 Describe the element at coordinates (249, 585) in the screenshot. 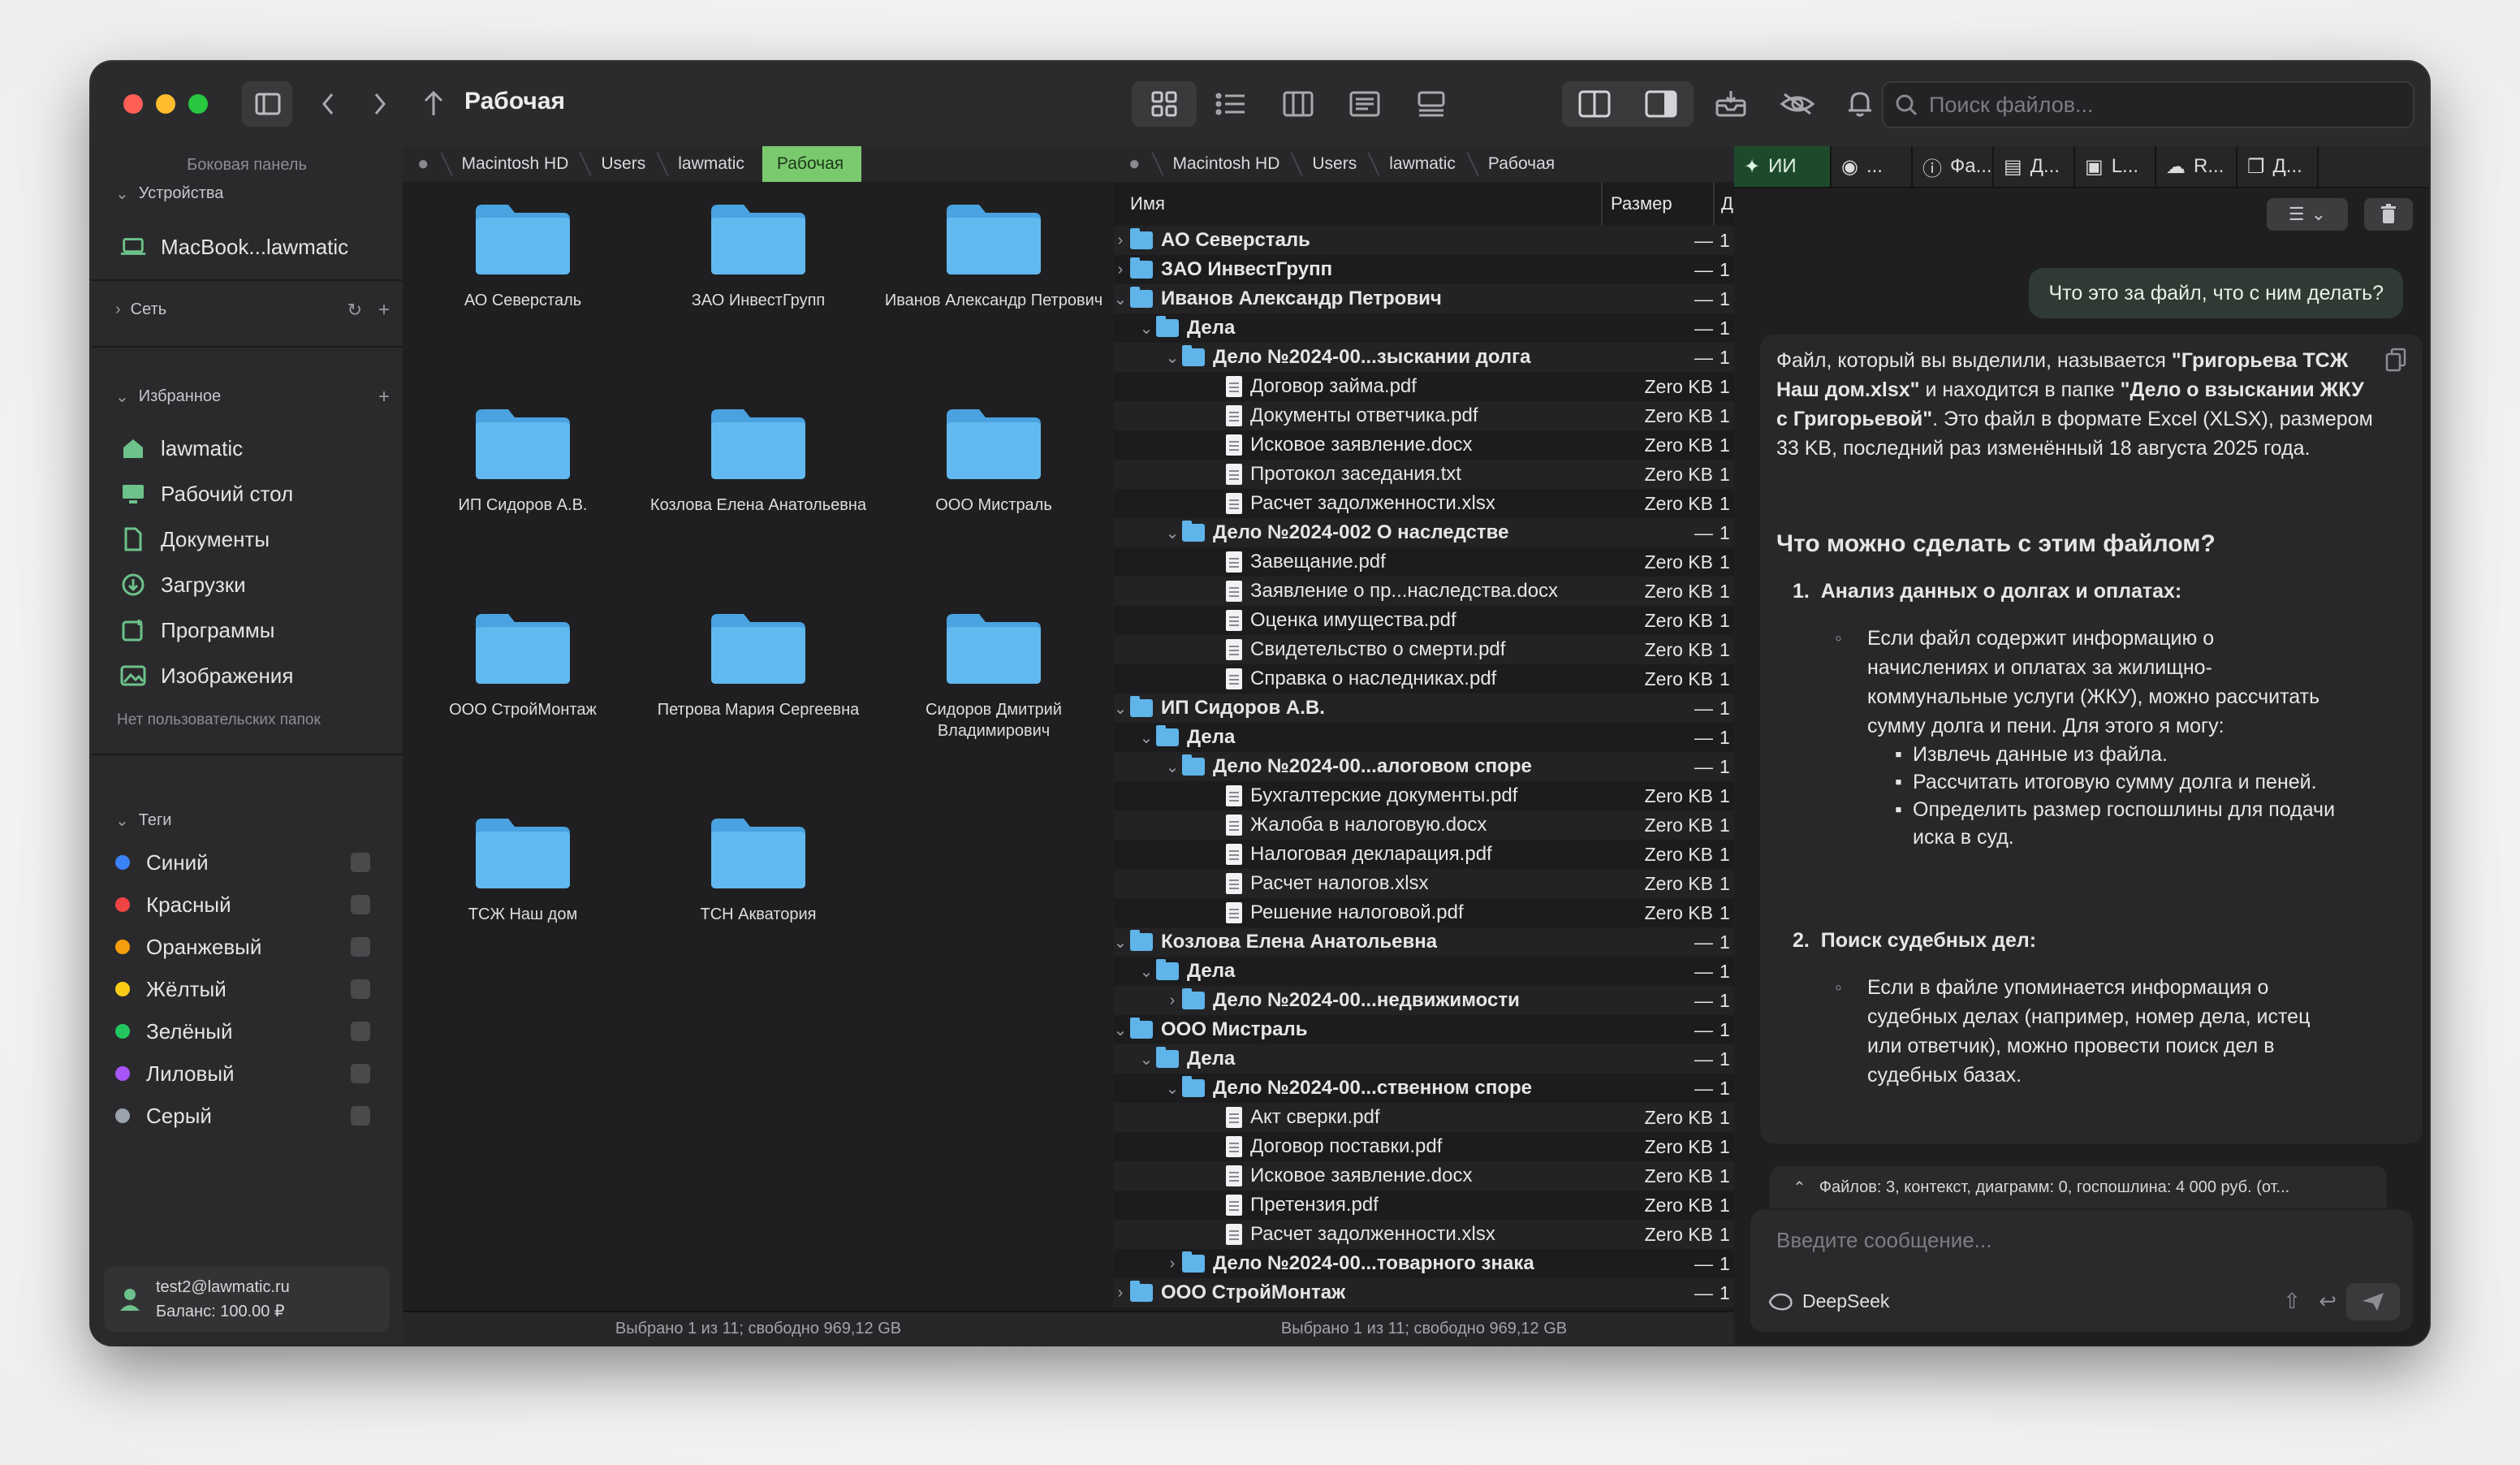

I see `sidebar-item-downloads: Загрузки` at that location.